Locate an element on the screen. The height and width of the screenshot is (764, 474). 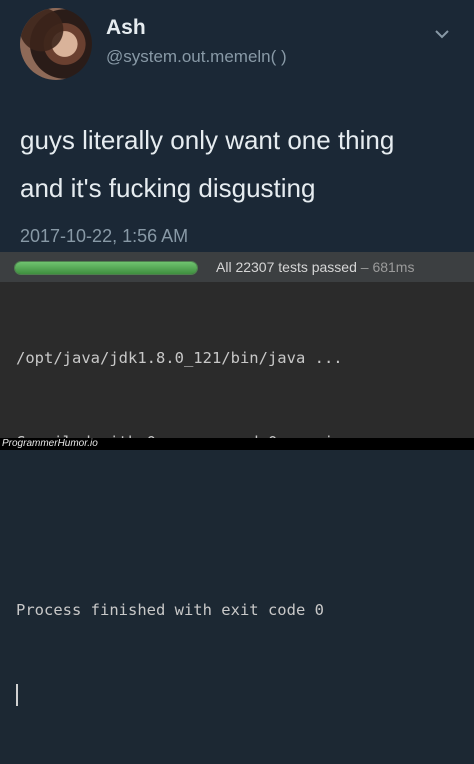
avatar is located at coordinates (56, 44).